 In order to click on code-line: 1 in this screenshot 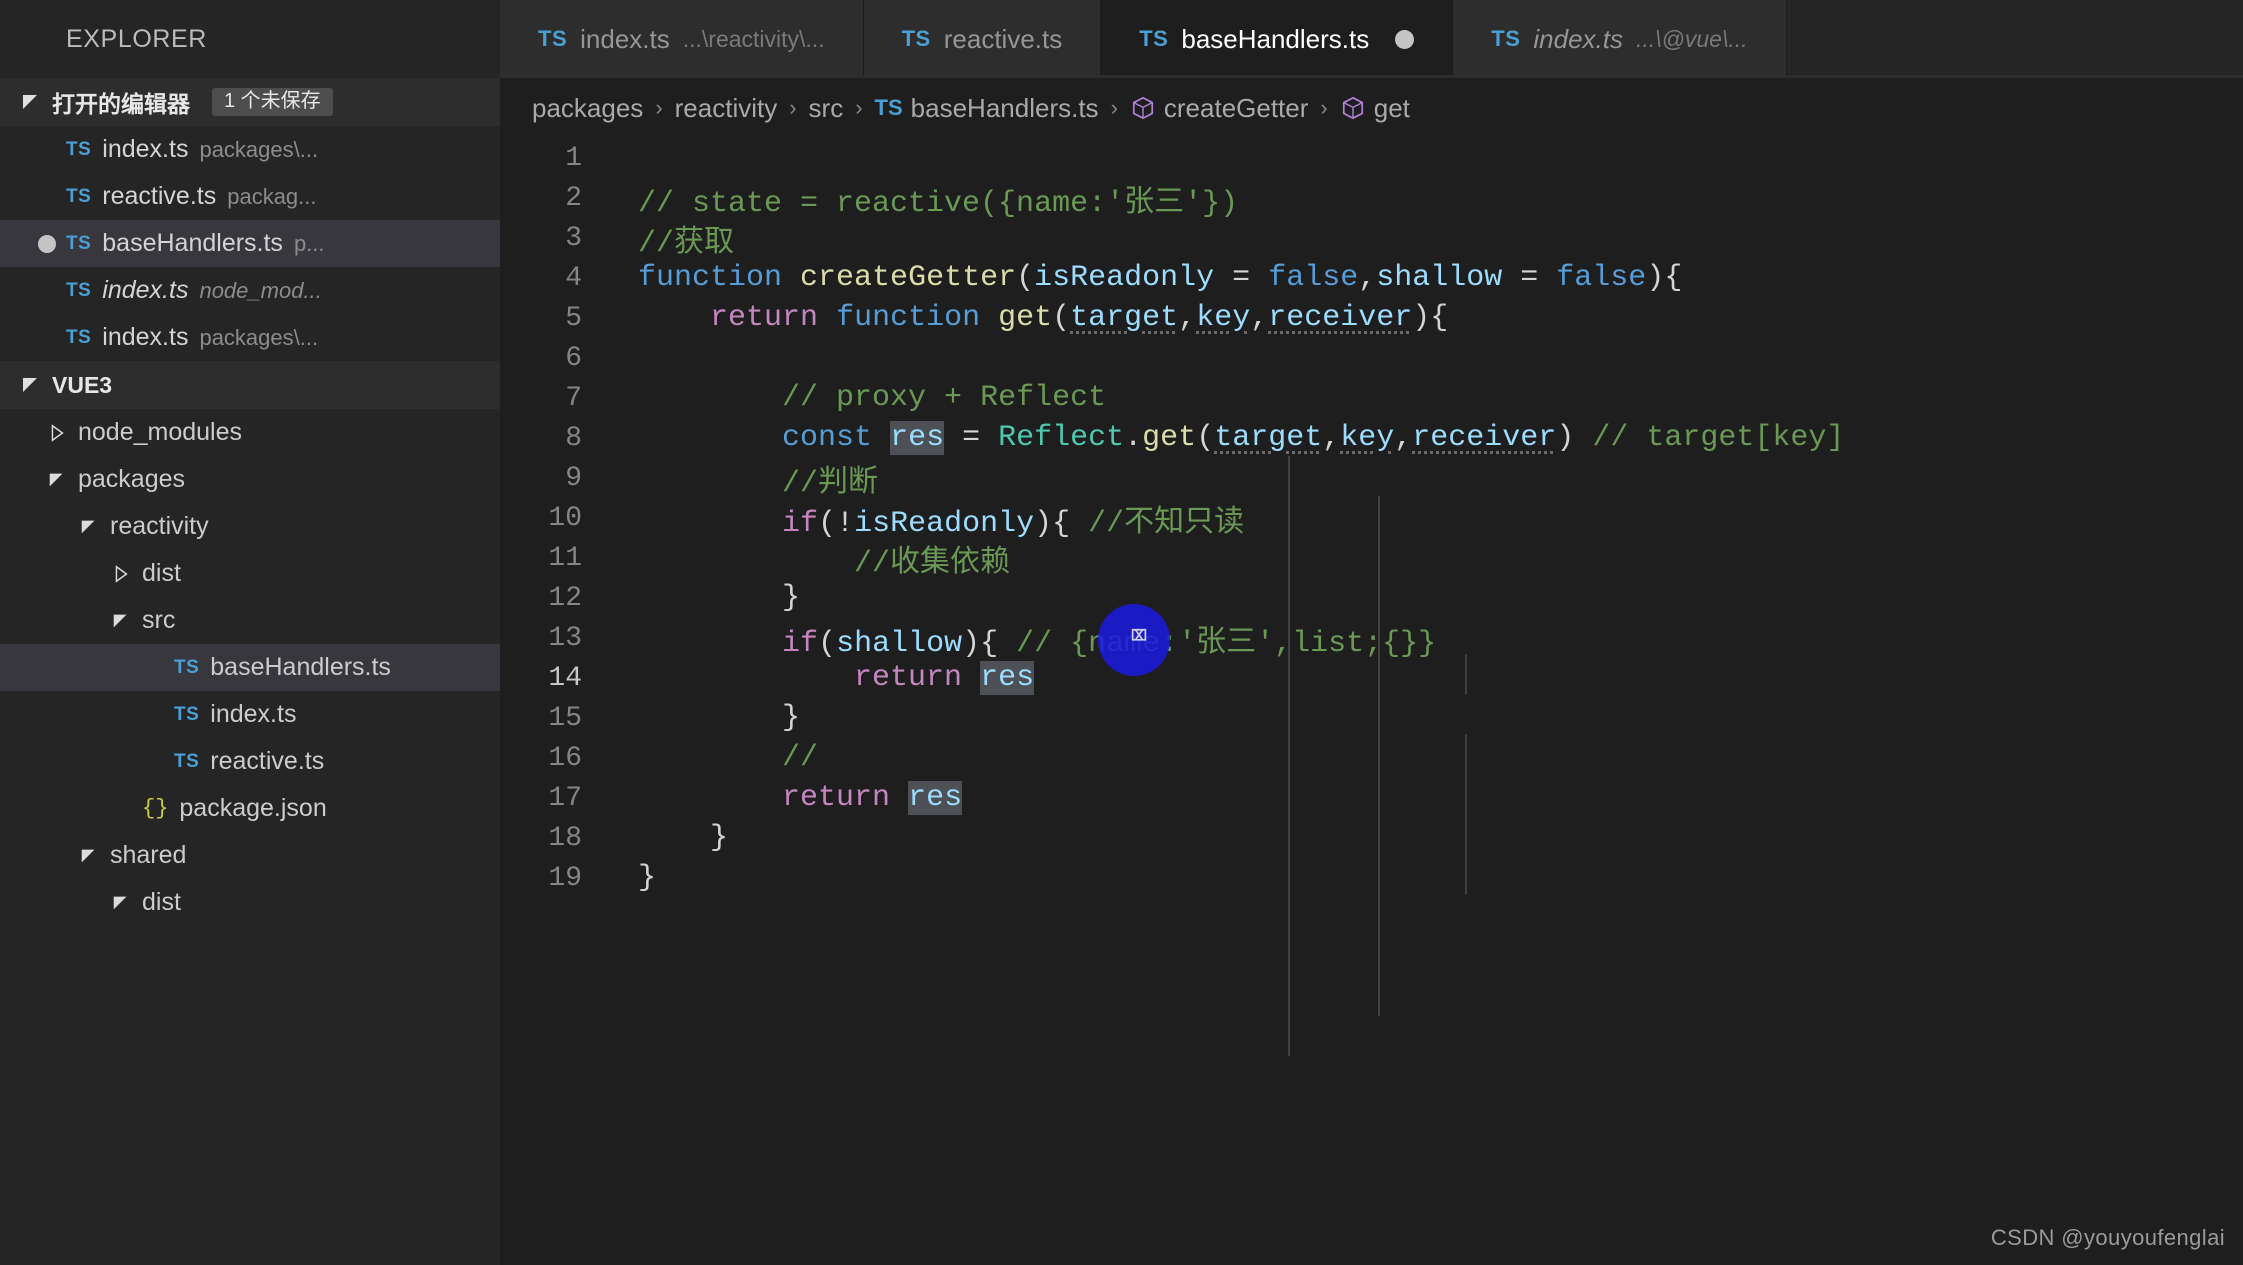, I will do `click(1371, 158)`.